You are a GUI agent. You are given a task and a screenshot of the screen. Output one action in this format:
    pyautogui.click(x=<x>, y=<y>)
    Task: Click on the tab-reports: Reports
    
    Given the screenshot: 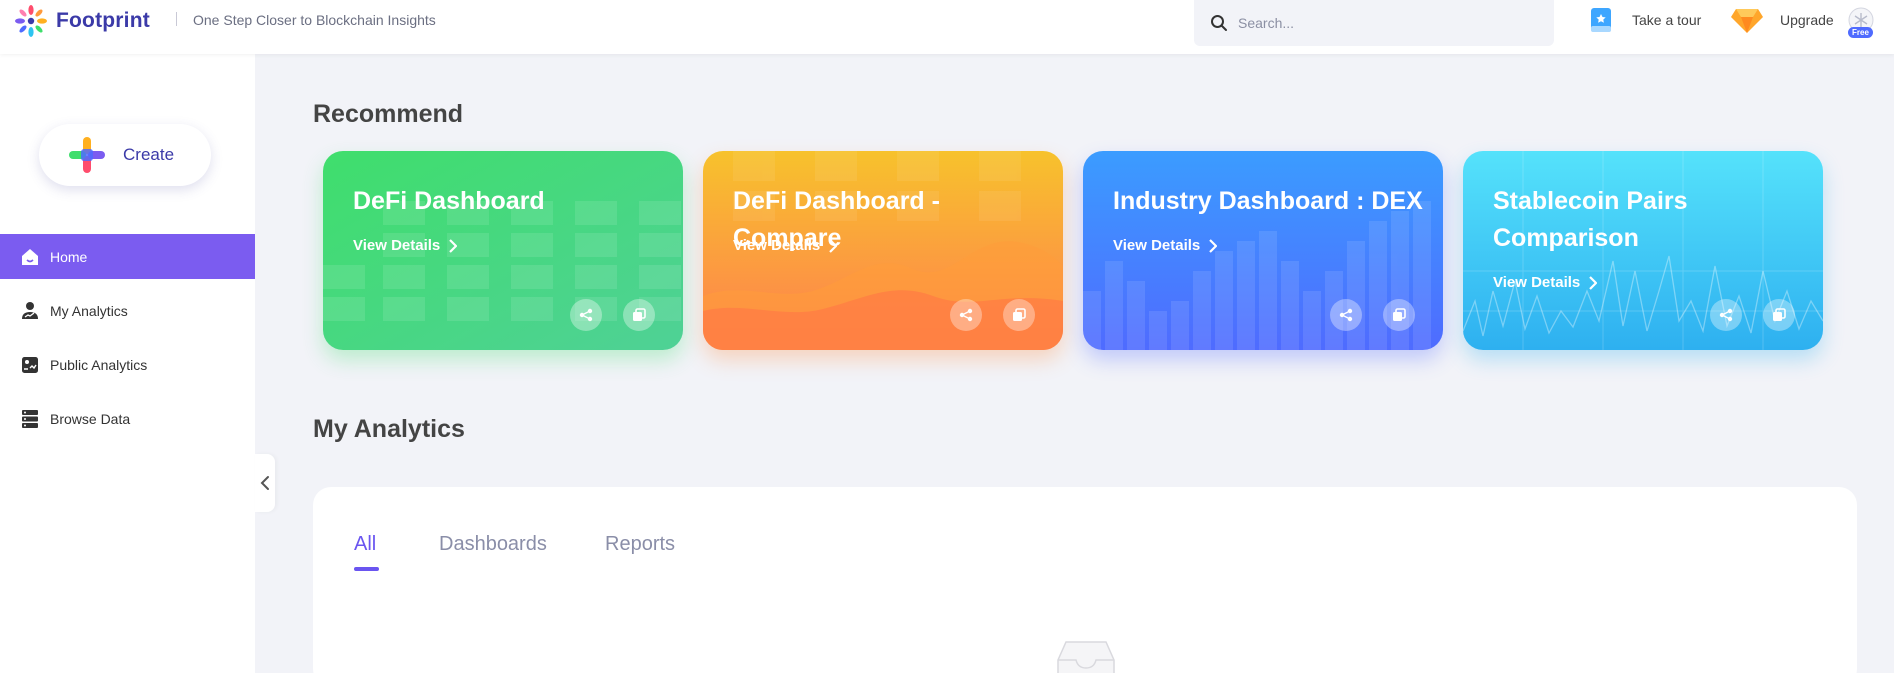 What is the action you would take?
    pyautogui.click(x=640, y=544)
    